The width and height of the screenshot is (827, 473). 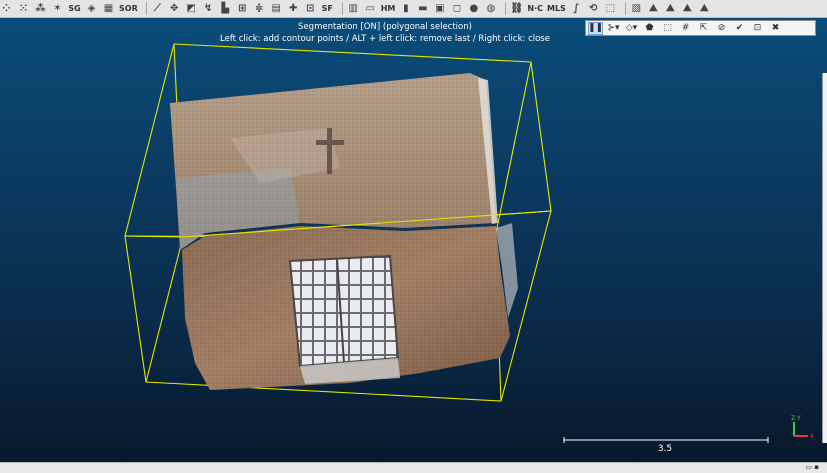 I want to click on mountain-2-icon: ⛰, so click(x=670, y=8).